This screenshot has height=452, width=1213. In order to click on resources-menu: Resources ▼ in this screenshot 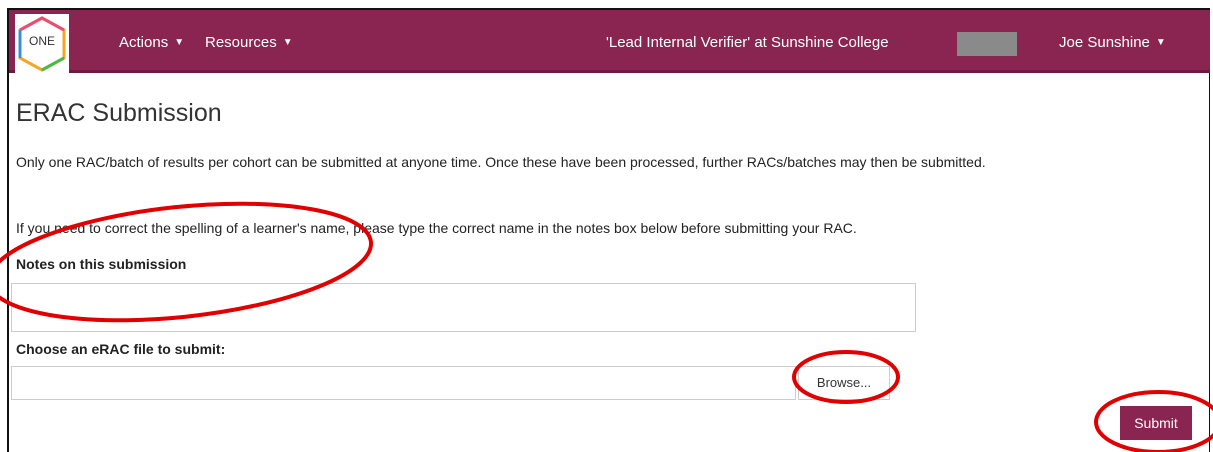, I will do `click(249, 42)`.